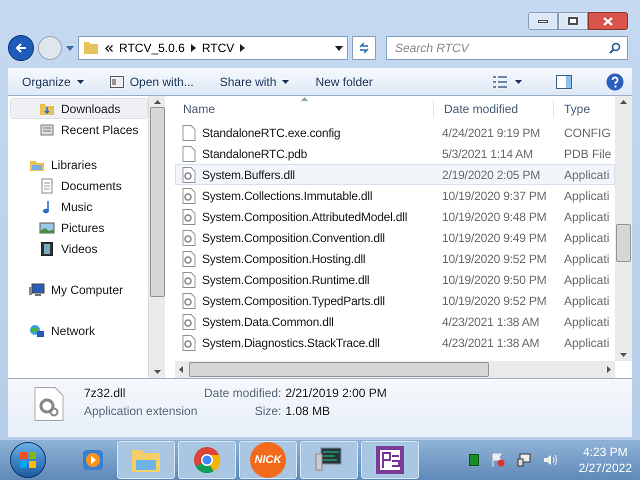 This screenshot has height=480, width=640. I want to click on file-name: StandaloneRTC.pdb, so click(255, 154).